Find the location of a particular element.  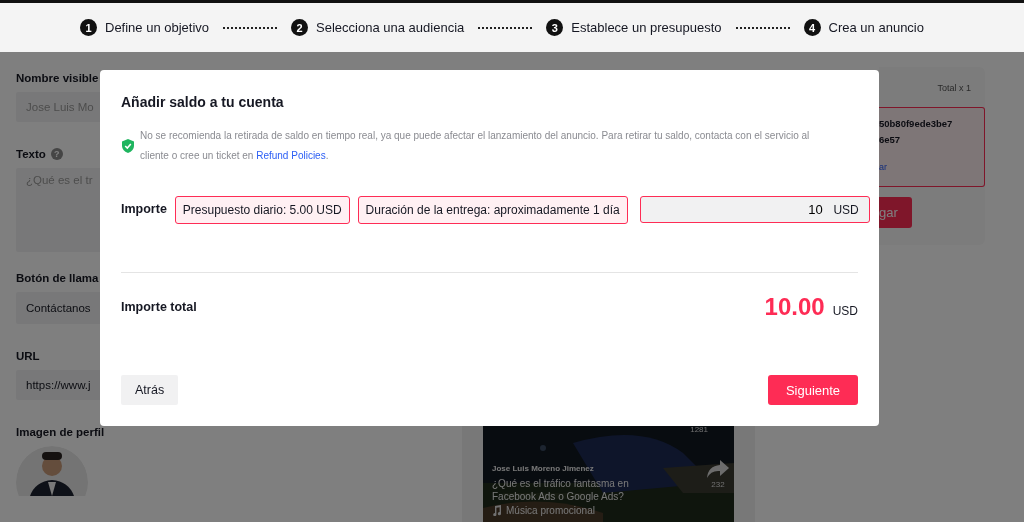

field-label: Texto is located at coordinates (31, 154).